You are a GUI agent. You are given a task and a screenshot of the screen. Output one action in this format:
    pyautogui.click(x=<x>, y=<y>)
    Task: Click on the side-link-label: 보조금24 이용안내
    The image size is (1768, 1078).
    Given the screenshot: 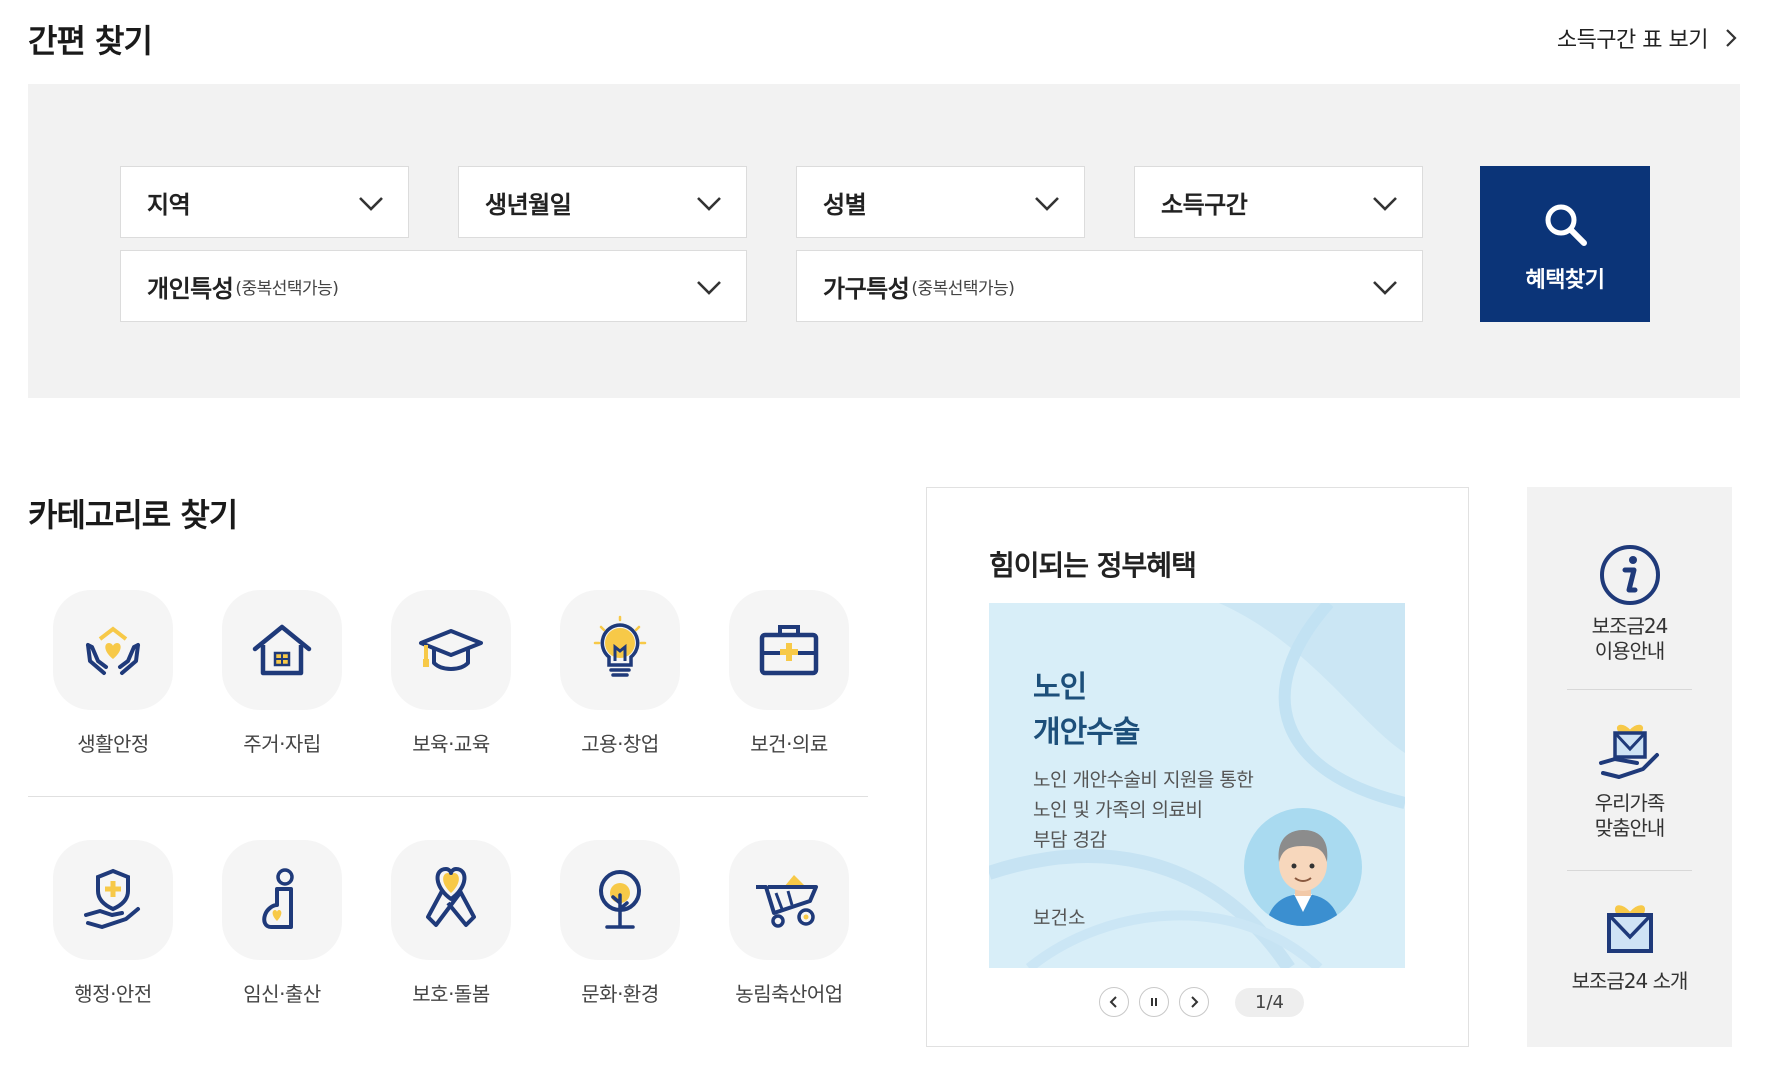 What is the action you would take?
    pyautogui.click(x=1629, y=639)
    